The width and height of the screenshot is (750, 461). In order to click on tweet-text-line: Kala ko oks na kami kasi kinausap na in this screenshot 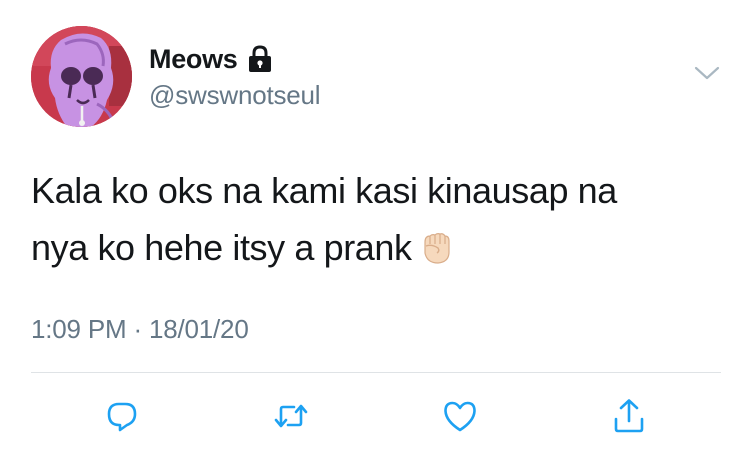, I will do `click(324, 190)`.